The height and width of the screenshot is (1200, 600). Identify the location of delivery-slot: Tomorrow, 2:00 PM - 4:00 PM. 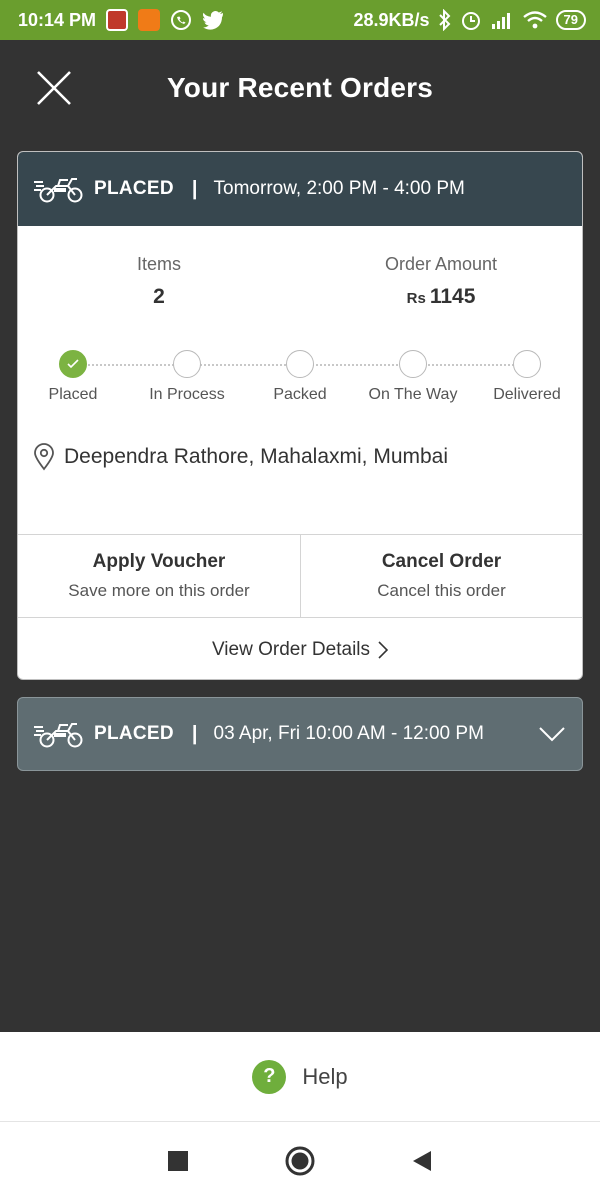
(339, 188).